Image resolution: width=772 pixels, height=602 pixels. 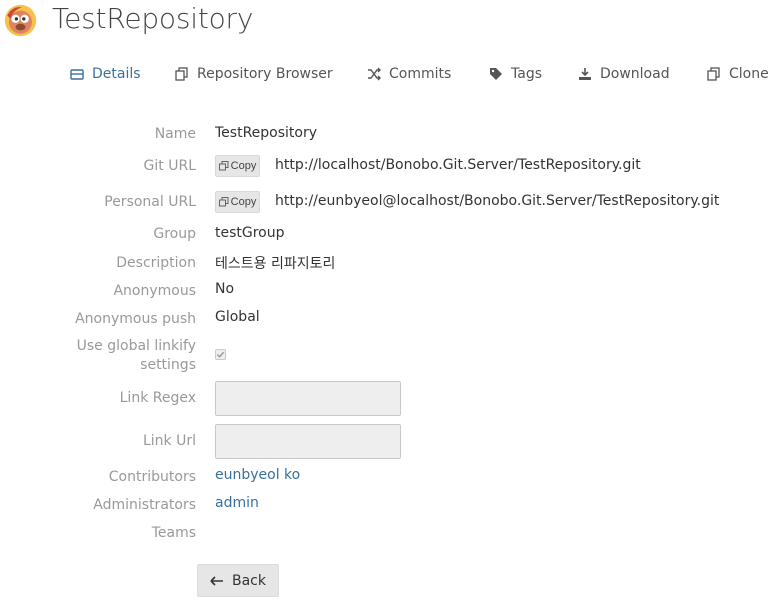 I want to click on contributors-value: eunbyeol ko, so click(x=257, y=475).